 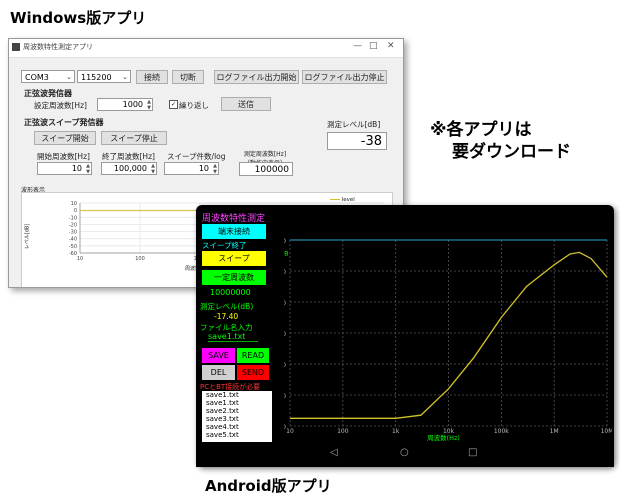 I want to click on fixed-freq-button: 一定周波数, so click(x=234, y=277).